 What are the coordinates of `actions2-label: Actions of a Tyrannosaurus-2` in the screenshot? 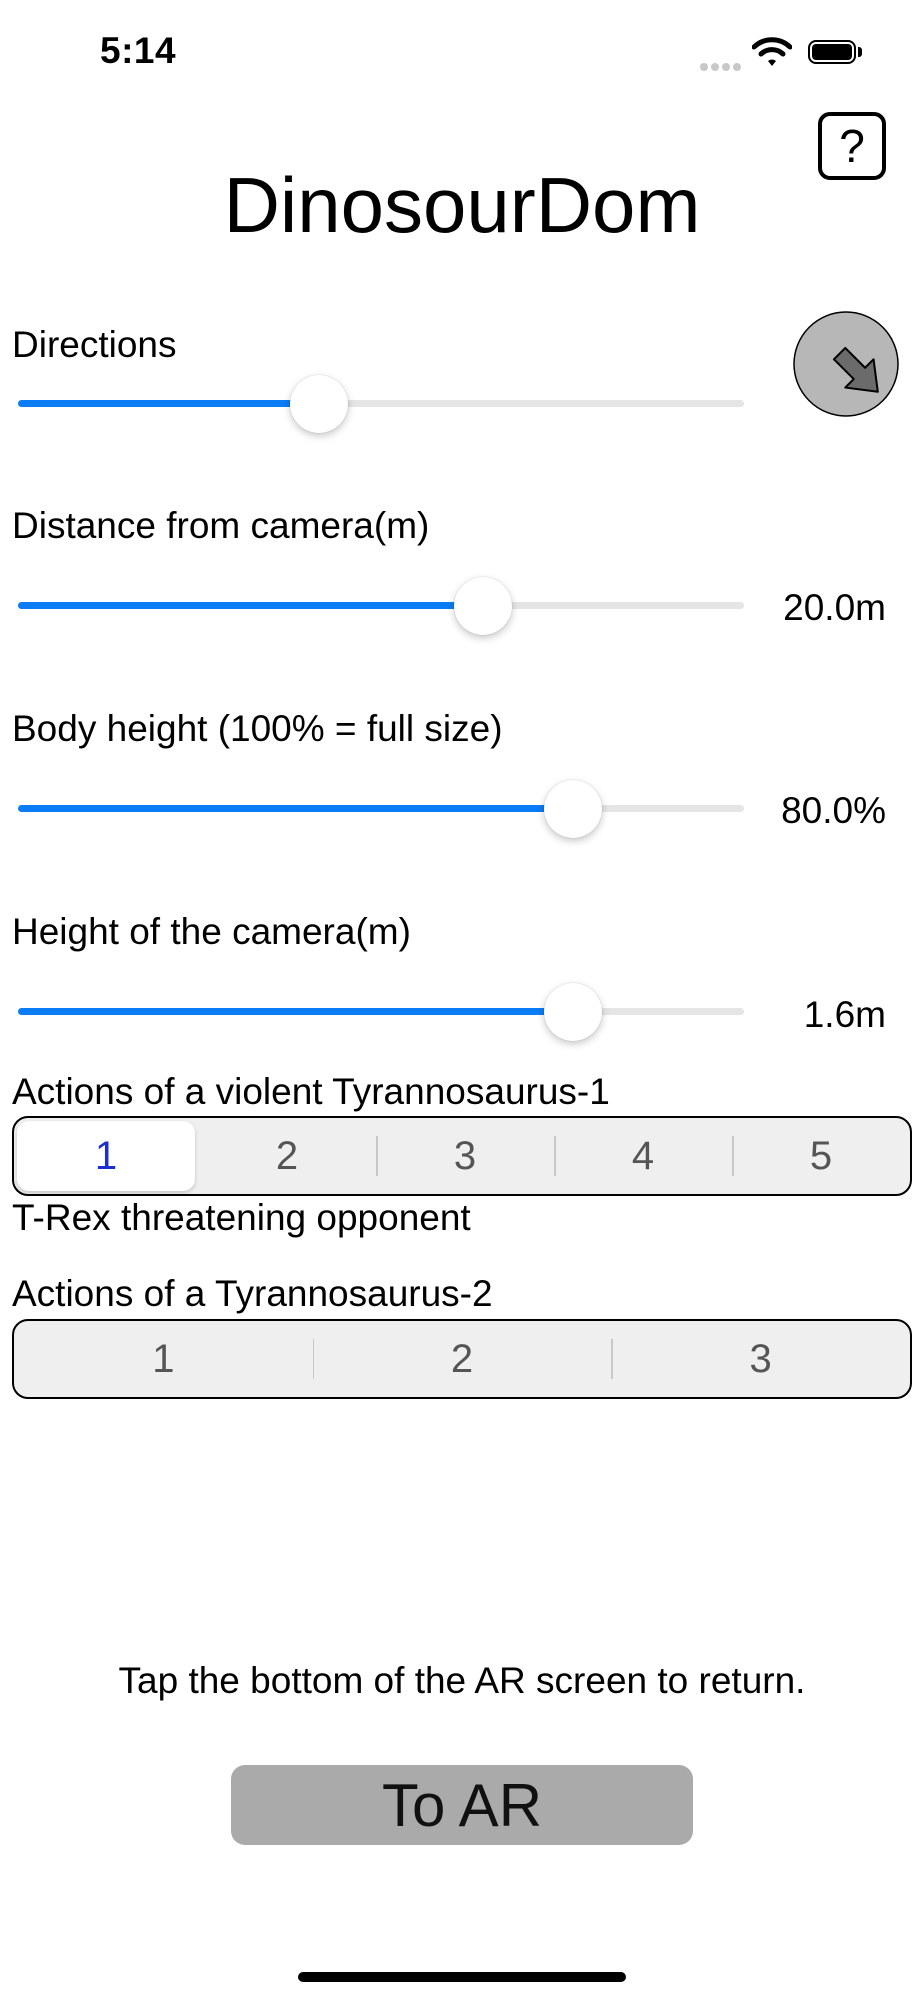 It's located at (252, 1293).